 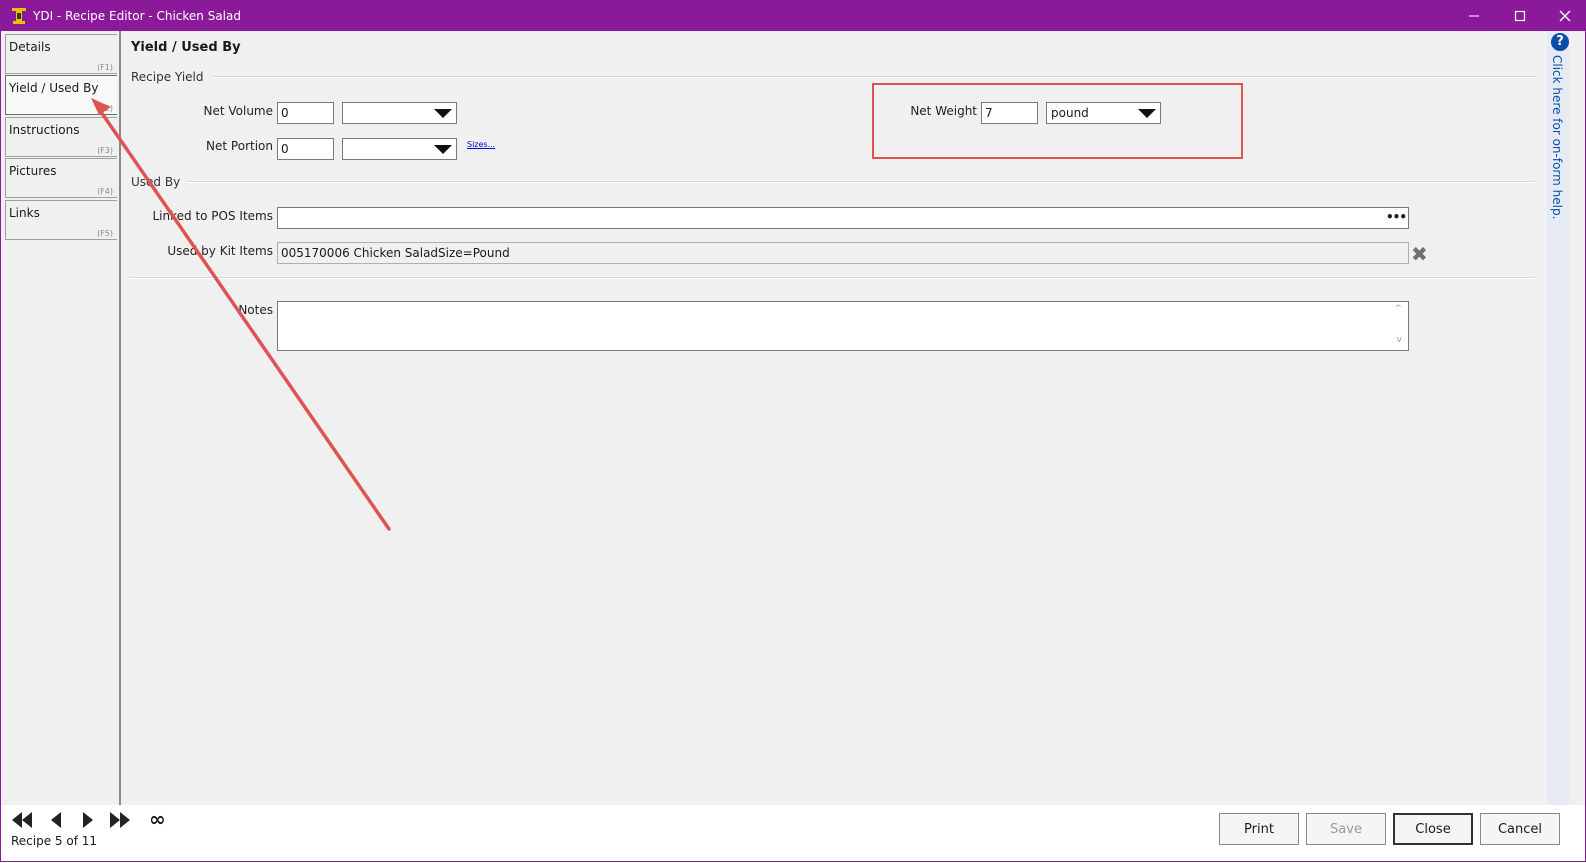 What do you see at coordinates (1070, 113) in the screenshot?
I see `net-weight-unit-value: pound` at bounding box center [1070, 113].